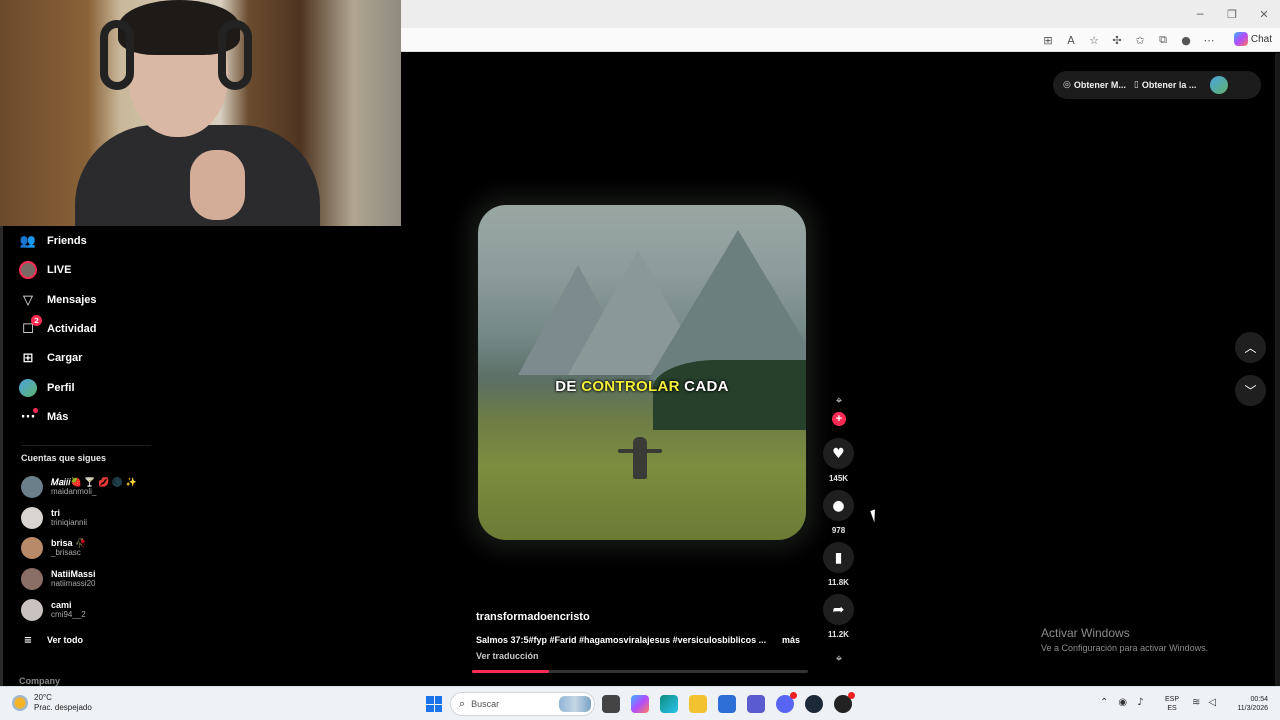 This screenshot has height=720, width=1280. What do you see at coordinates (791, 640) in the screenshot?
I see `more-link: más` at bounding box center [791, 640].